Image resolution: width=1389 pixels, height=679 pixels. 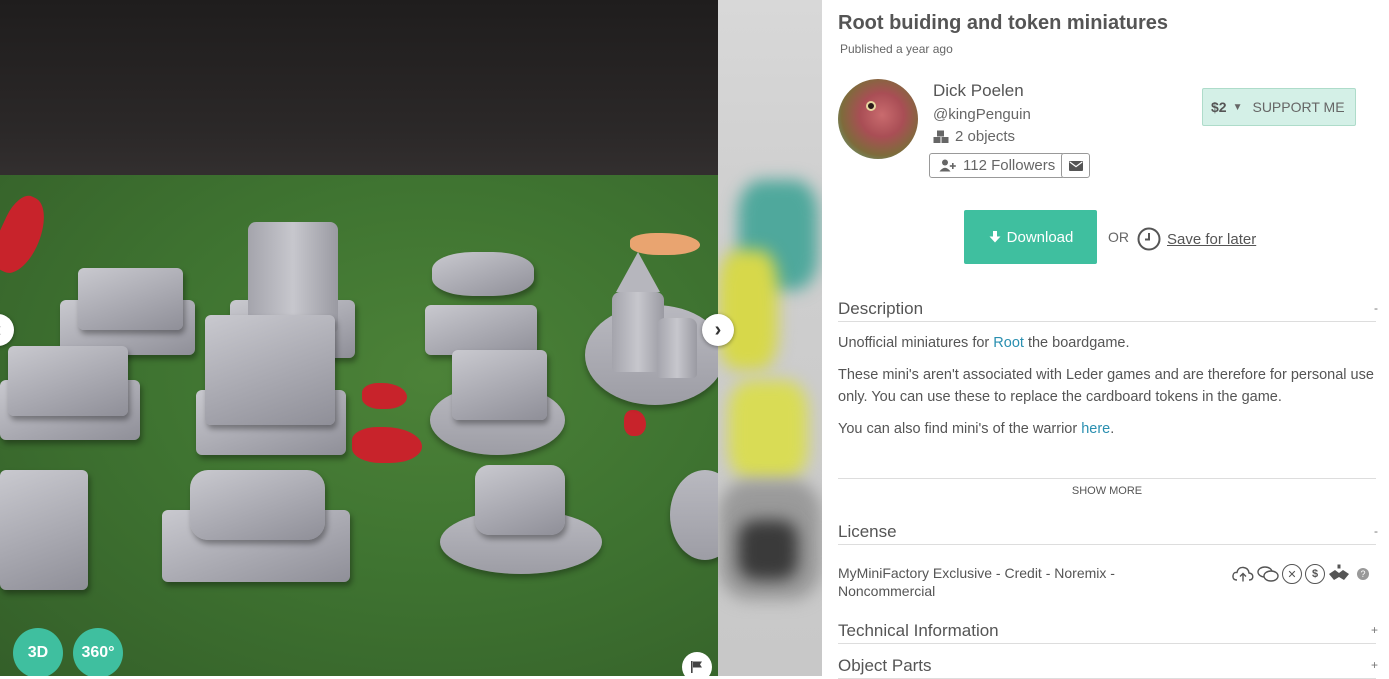 I want to click on miniature-tree, so click(x=483, y=274).